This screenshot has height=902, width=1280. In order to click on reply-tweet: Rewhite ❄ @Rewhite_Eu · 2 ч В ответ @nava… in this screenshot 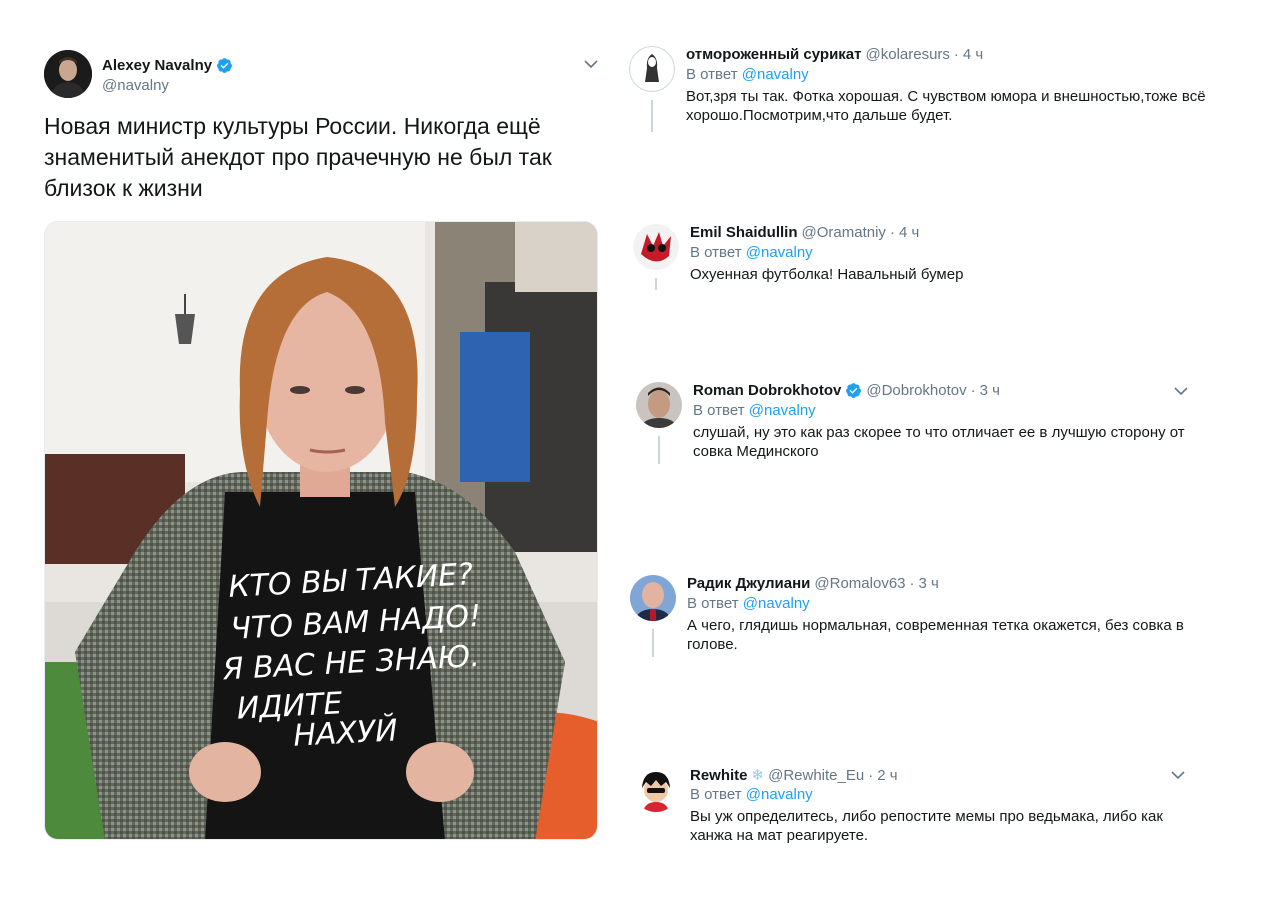, I will do `click(913, 811)`.